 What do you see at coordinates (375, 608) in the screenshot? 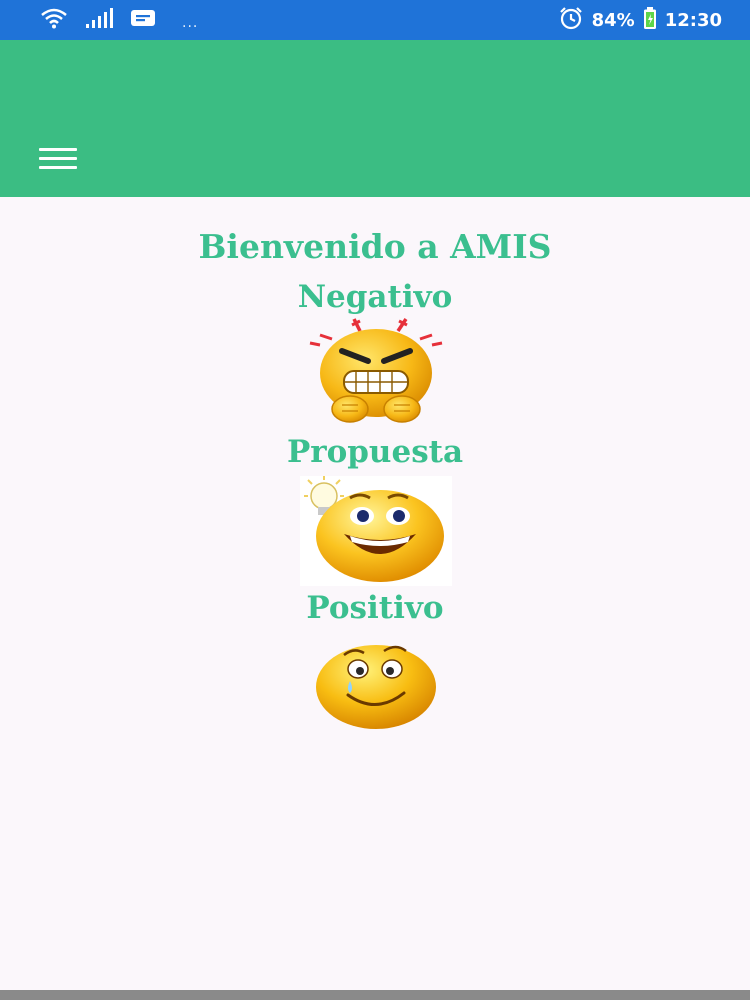
I see `option-label-positivo: Positivo` at bounding box center [375, 608].